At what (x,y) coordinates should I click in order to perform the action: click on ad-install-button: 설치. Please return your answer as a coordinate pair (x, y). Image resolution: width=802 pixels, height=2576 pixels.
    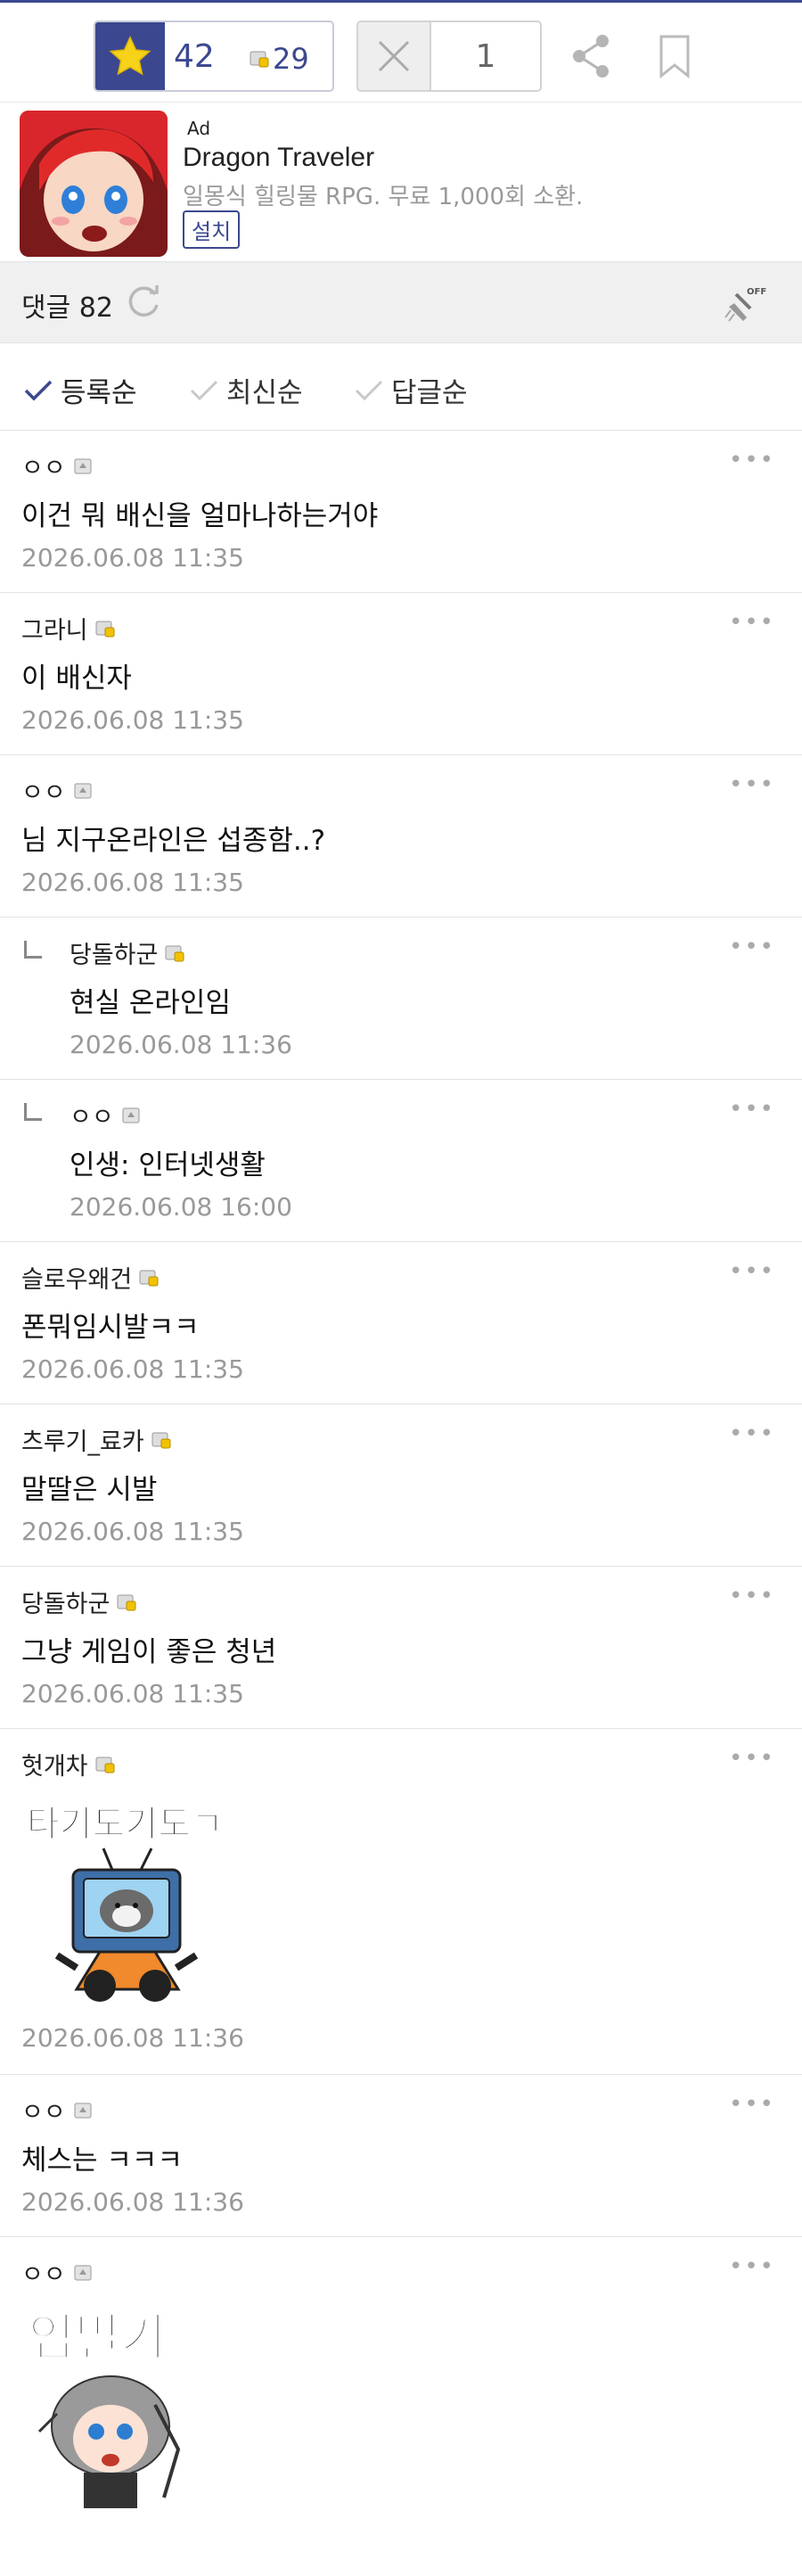
    Looking at the image, I should click on (212, 229).